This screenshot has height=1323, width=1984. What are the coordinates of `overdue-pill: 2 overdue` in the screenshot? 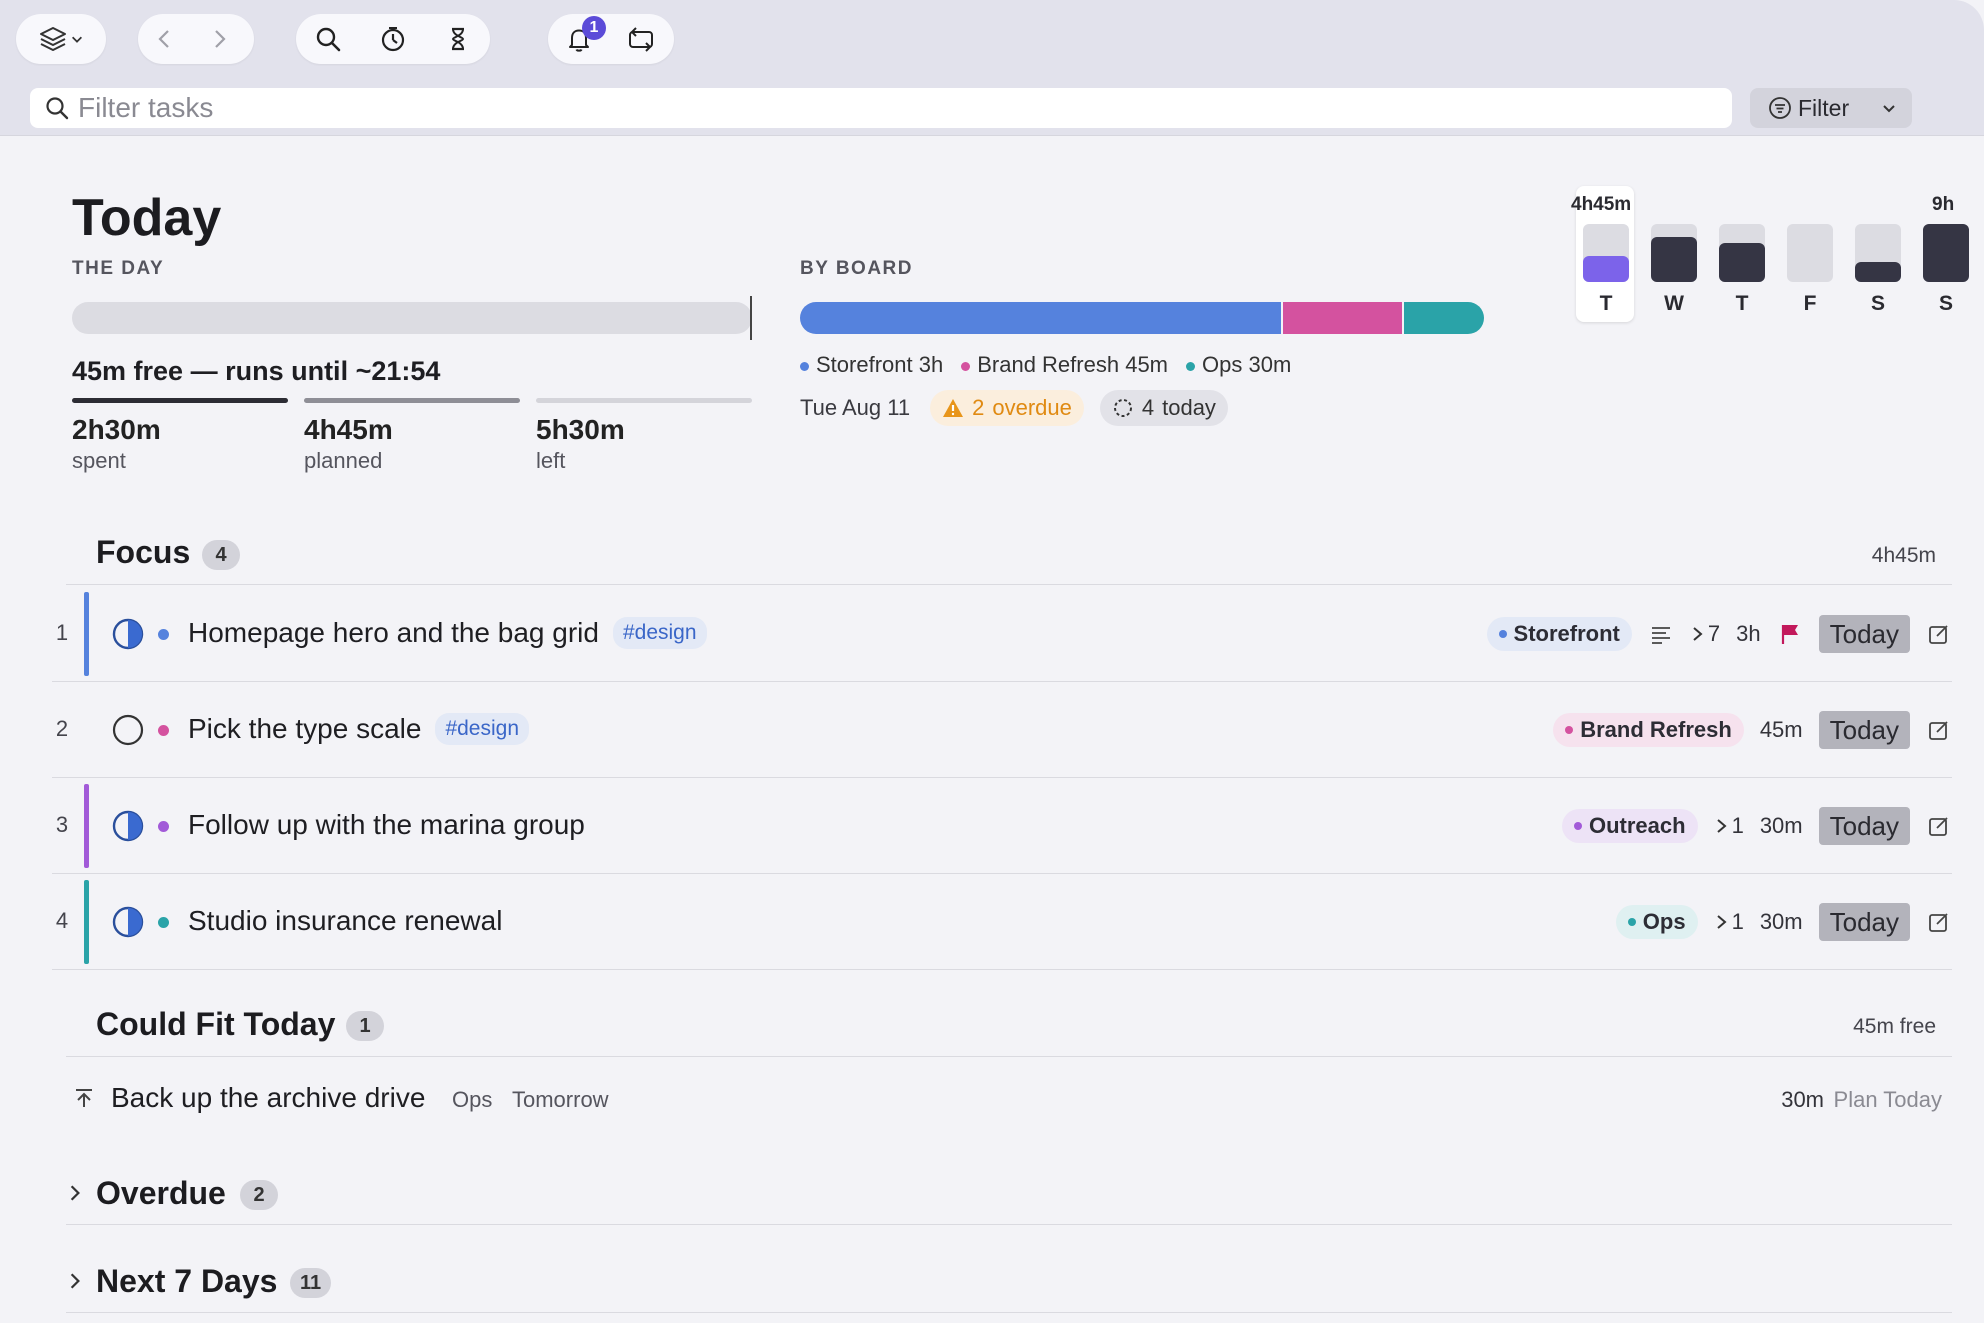 It's located at (1007, 408).